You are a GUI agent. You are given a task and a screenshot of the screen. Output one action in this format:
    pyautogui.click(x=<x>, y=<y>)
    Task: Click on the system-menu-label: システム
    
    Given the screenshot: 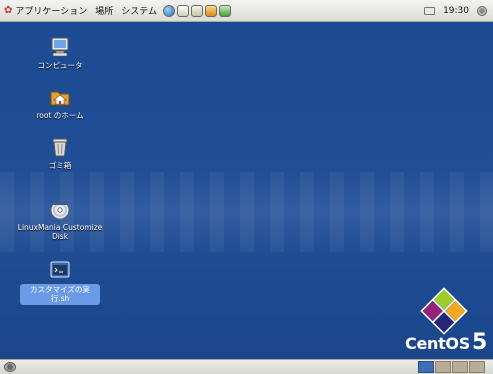 What is the action you would take?
    pyautogui.click(x=139, y=12)
    